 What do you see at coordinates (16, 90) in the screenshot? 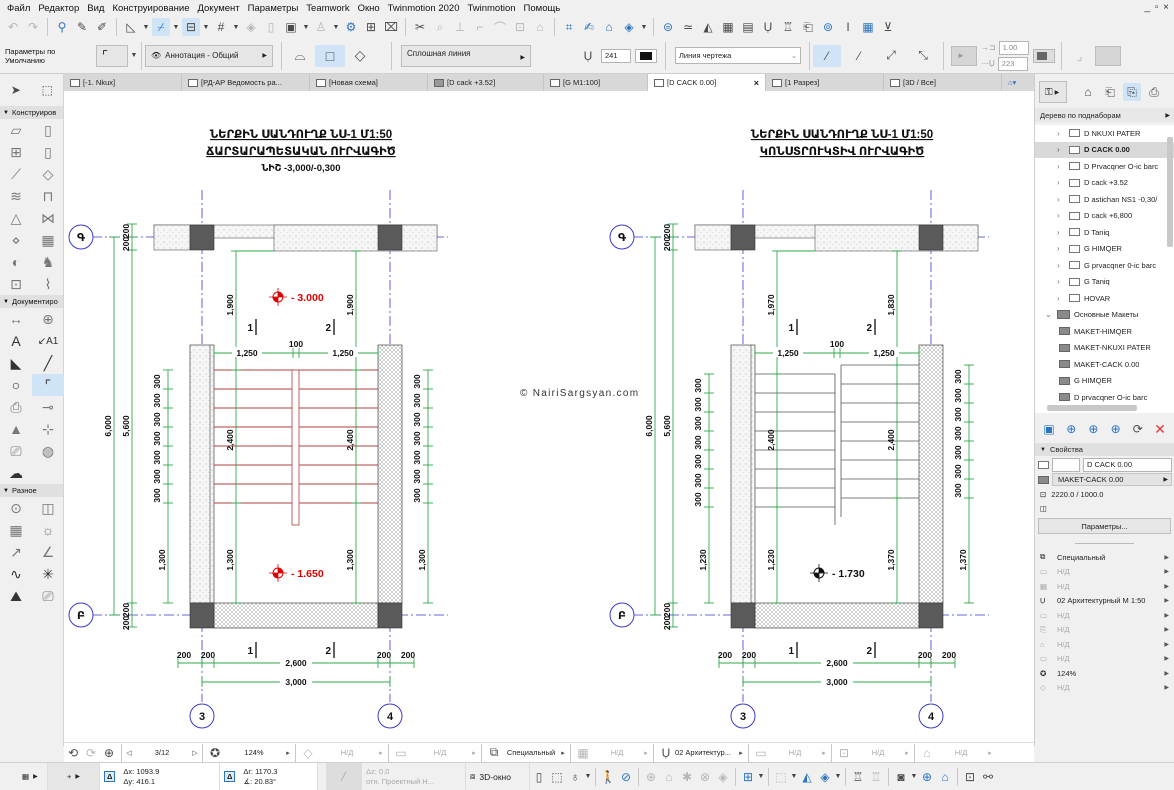
I see `arrow-select-icon: ➤` at bounding box center [16, 90].